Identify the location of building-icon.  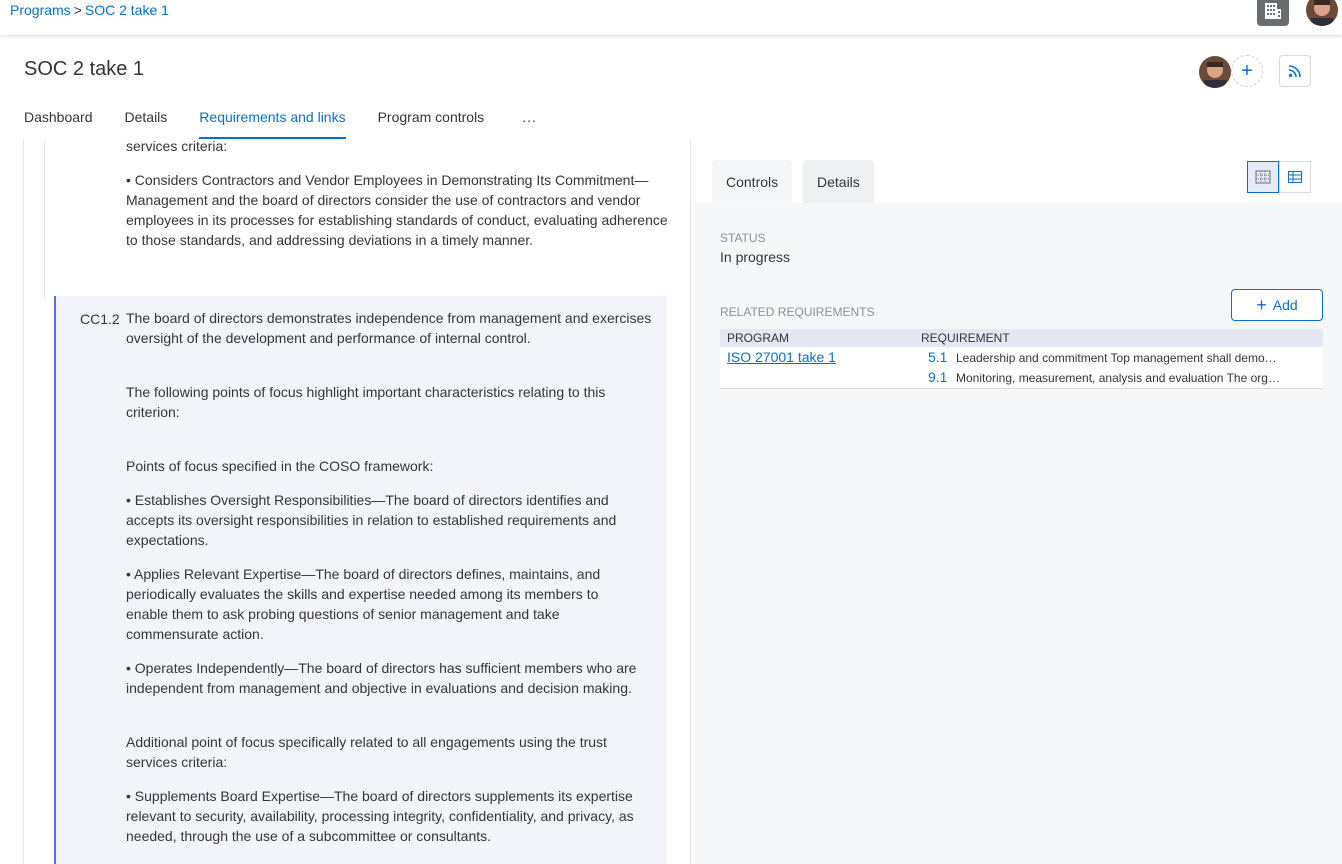
(1273, 11).